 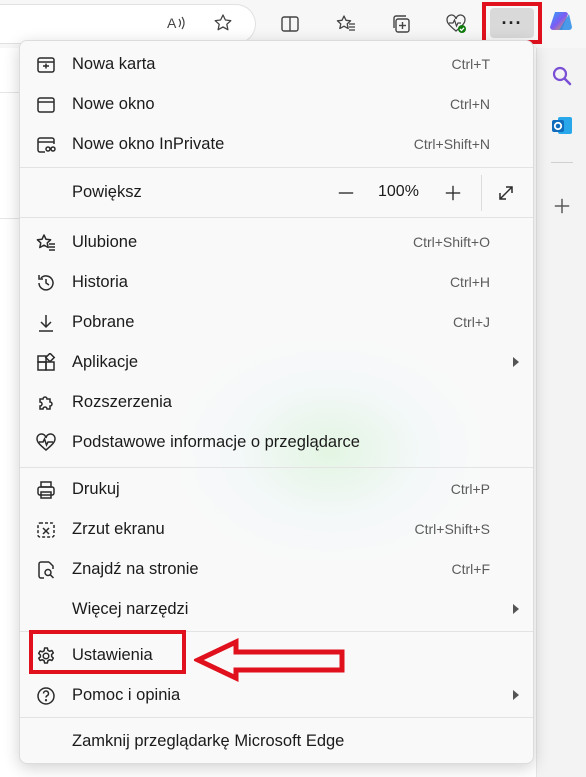 What do you see at coordinates (471, 569) in the screenshot?
I see `menu-item-shortcut: Ctrl+F` at bounding box center [471, 569].